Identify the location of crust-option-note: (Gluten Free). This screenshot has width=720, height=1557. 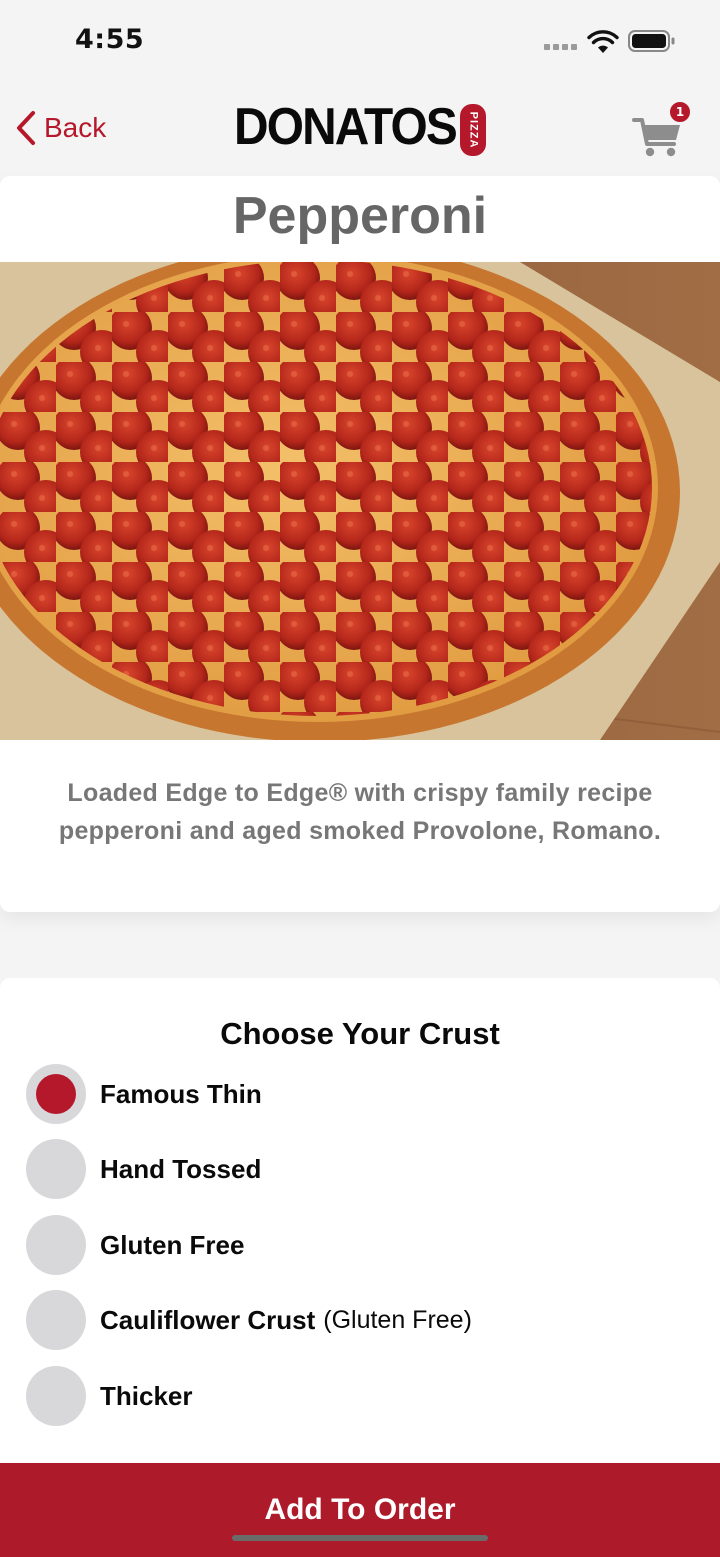
(397, 1319).